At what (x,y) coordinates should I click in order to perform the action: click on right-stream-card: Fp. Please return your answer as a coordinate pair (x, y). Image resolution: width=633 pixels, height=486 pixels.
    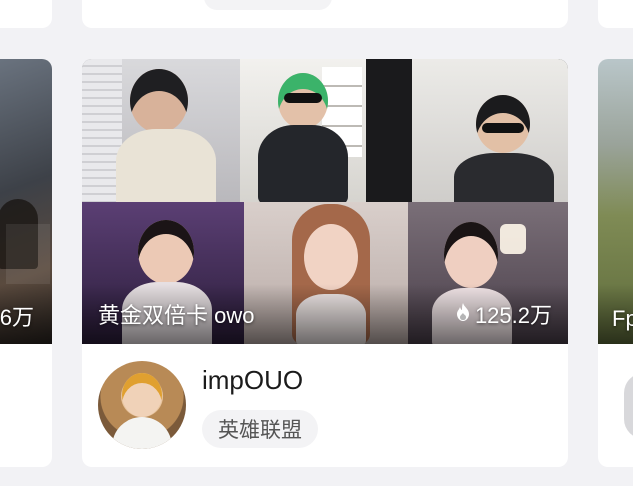
    Looking at the image, I should click on (615, 263).